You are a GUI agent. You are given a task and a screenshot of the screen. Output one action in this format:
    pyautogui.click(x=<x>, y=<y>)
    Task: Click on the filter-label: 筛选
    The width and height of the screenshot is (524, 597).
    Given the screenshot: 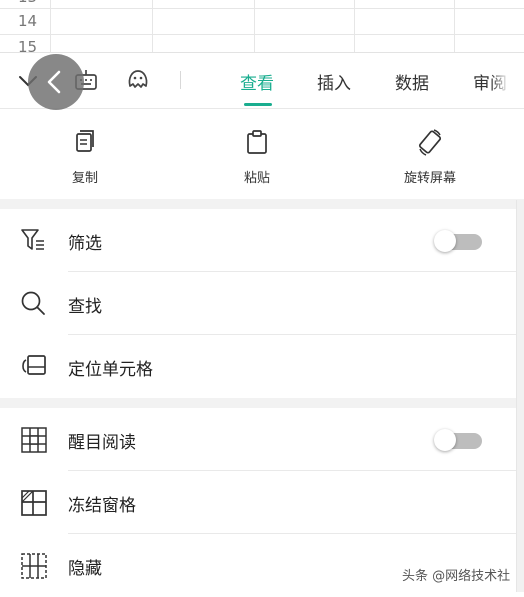 What is the action you would take?
    pyautogui.click(x=85, y=244)
    